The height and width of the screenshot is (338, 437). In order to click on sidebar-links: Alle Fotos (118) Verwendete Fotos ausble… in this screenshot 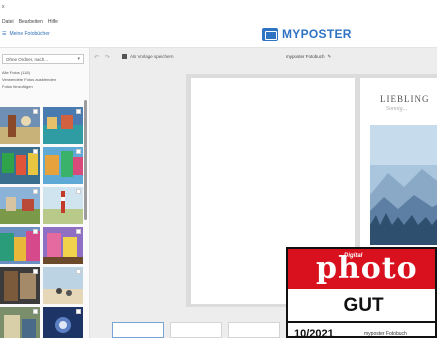, I will do `click(29, 79)`.